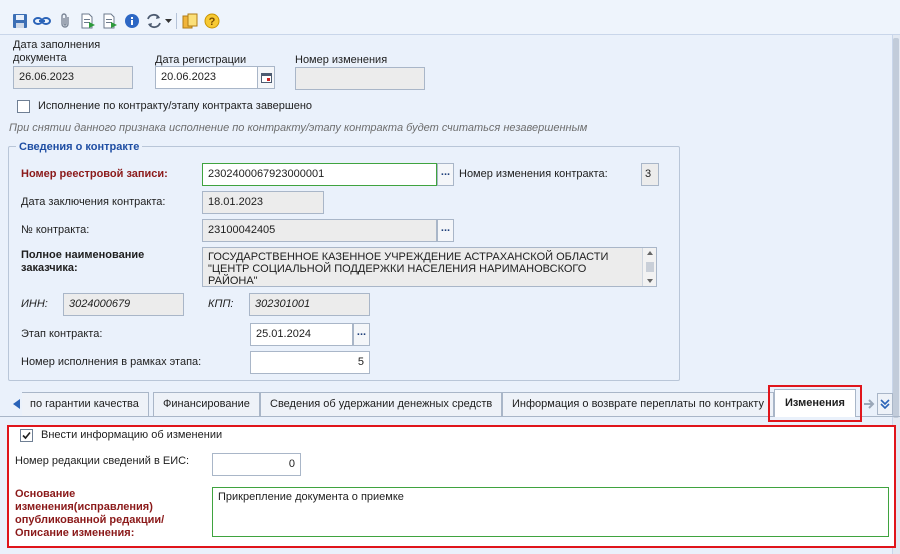 The image size is (900, 554). Describe the element at coordinates (885, 404) in the screenshot. I see `tab-list-dropdown-icon` at that location.